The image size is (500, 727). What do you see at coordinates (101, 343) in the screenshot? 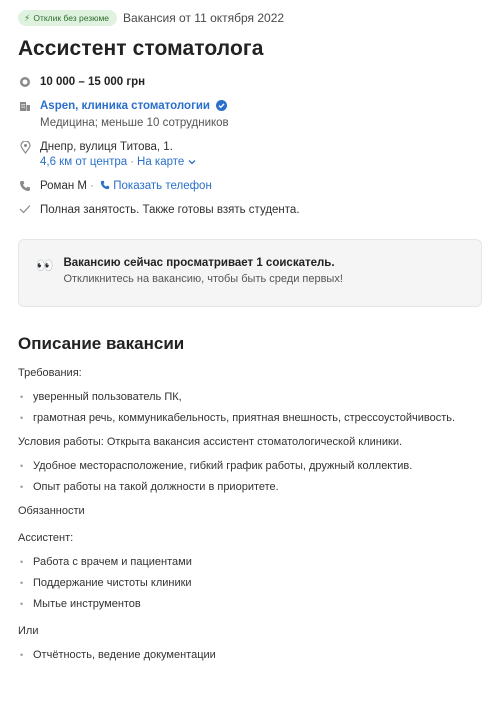
I see `description-heading: Описание вакансии` at bounding box center [101, 343].